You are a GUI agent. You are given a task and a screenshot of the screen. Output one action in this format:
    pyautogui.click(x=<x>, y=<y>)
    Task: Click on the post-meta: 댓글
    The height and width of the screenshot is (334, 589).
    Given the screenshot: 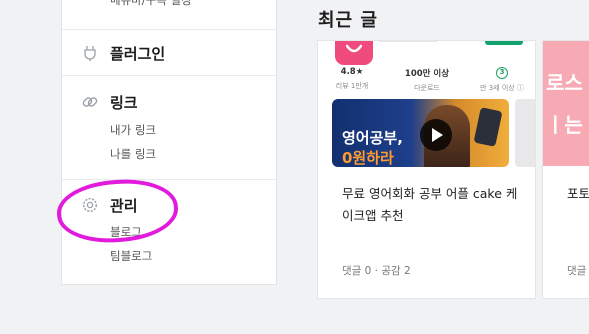 What is the action you would take?
    pyautogui.click(x=577, y=271)
    